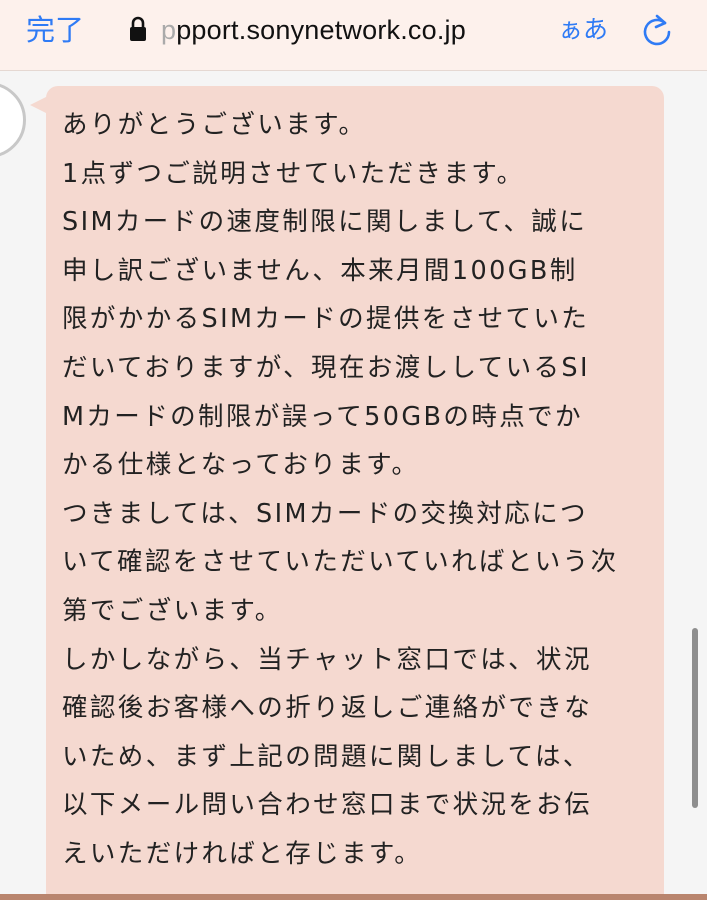 This screenshot has height=900, width=707. What do you see at coordinates (241, 465) in the screenshot?
I see `message-line: かる仕様となっております。` at bounding box center [241, 465].